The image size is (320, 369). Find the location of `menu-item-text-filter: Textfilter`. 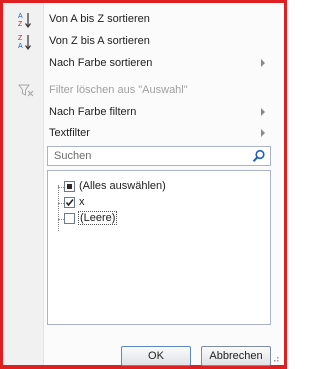

menu-item-text-filter: Textfilter is located at coordinates (142, 134).